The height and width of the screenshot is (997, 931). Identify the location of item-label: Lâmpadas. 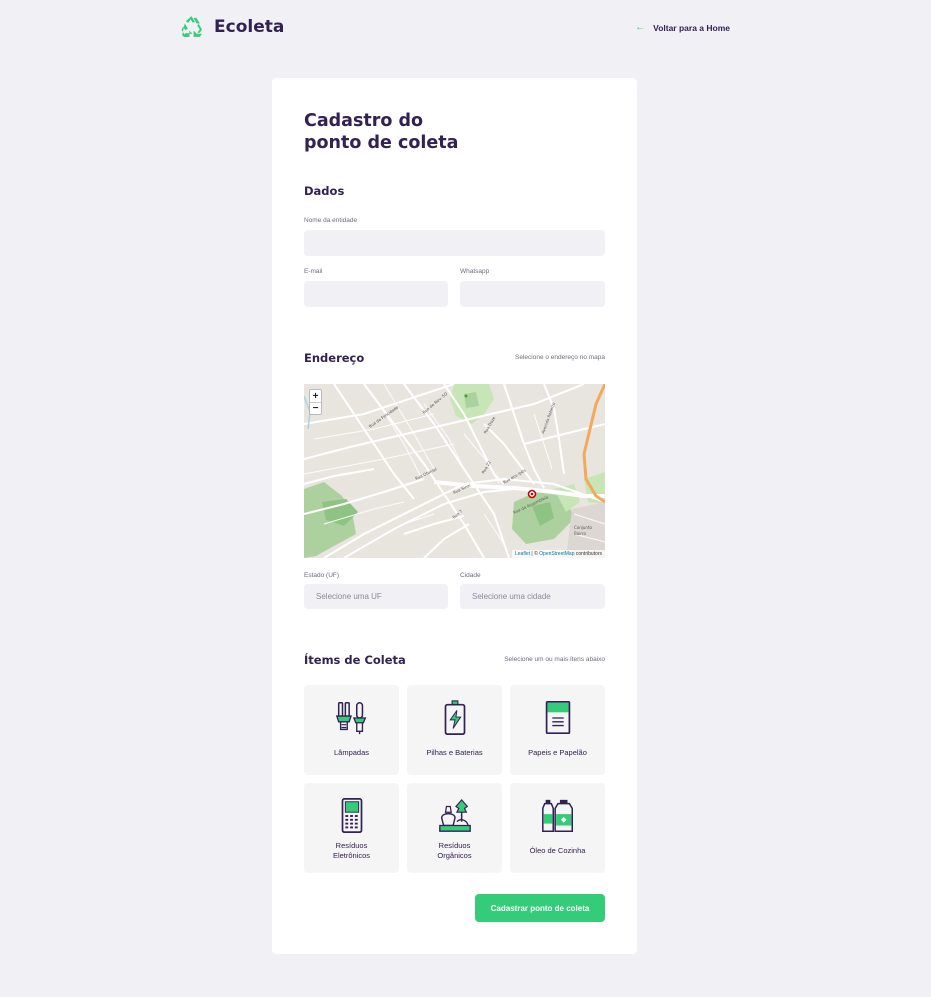
(351, 752).